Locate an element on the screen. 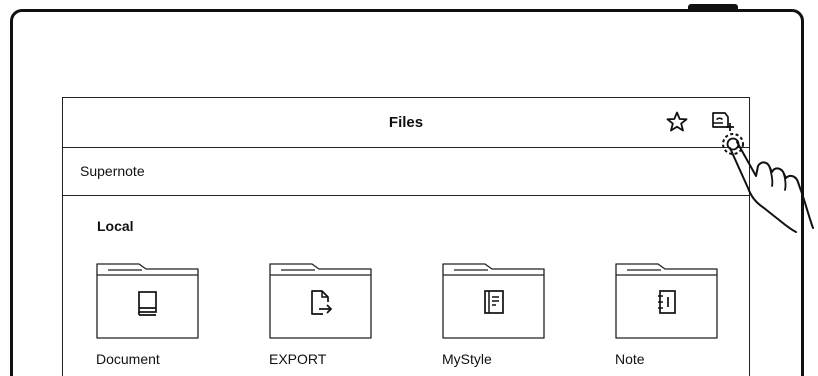  template-icon is located at coordinates (494, 302).